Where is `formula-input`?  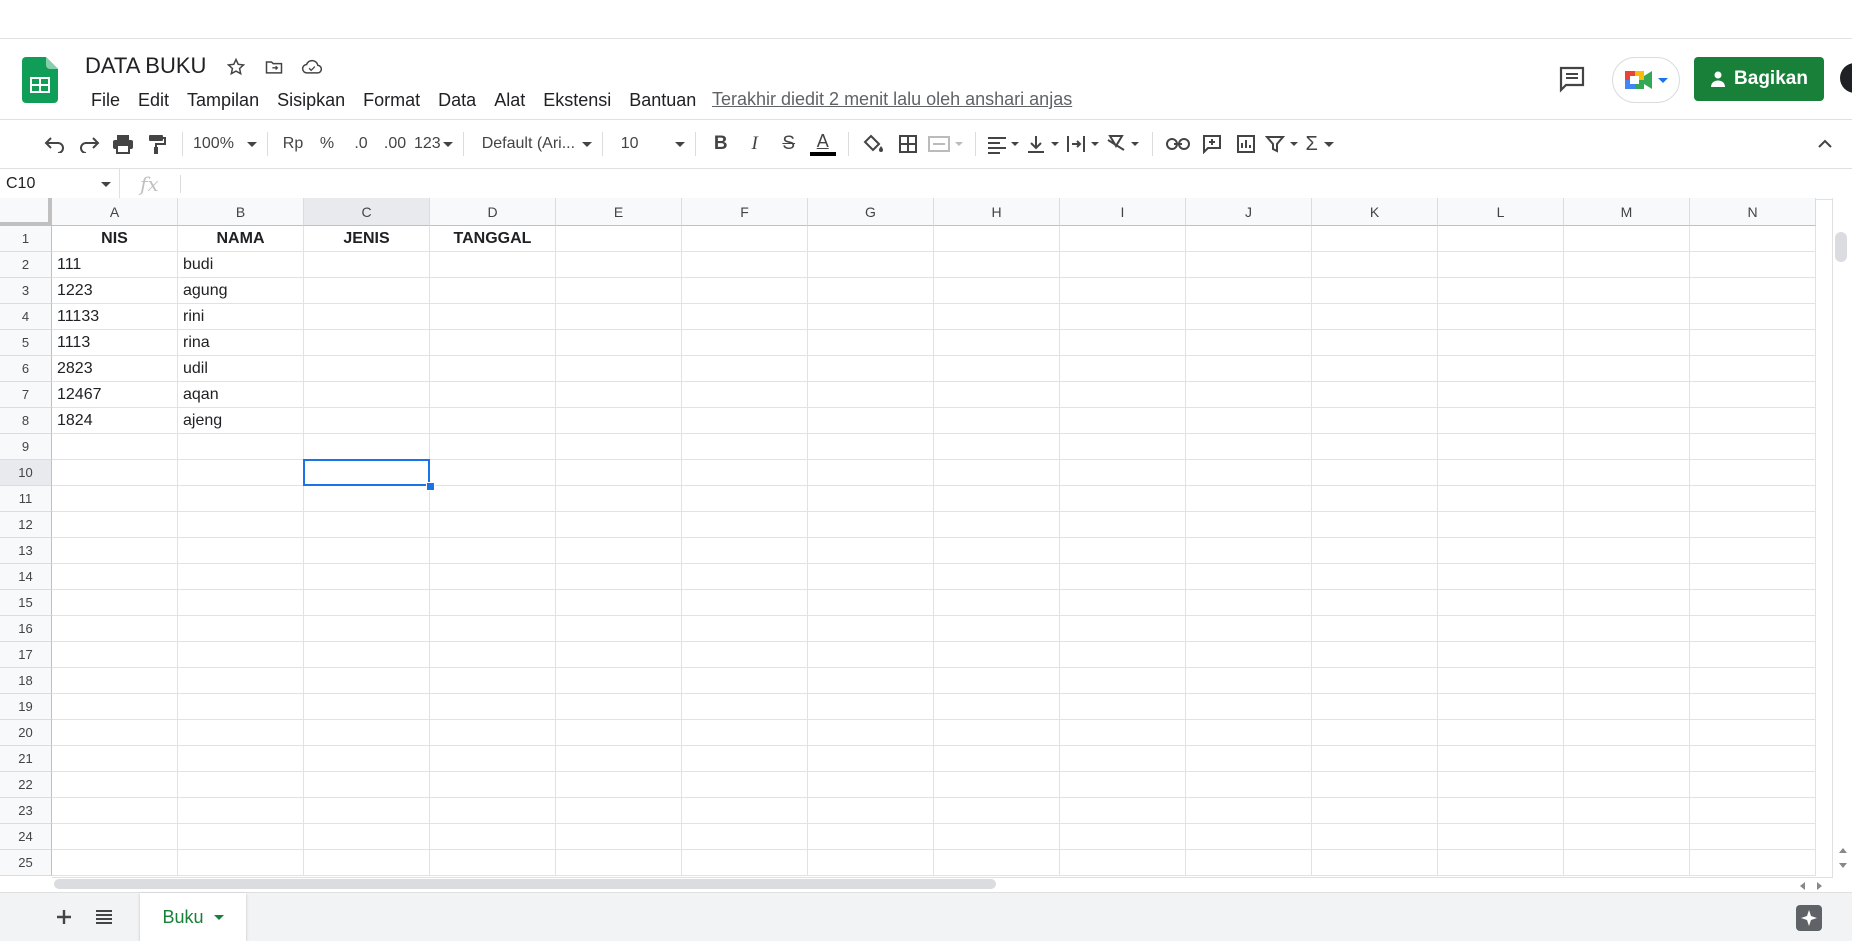
formula-input is located at coordinates (1010, 184).